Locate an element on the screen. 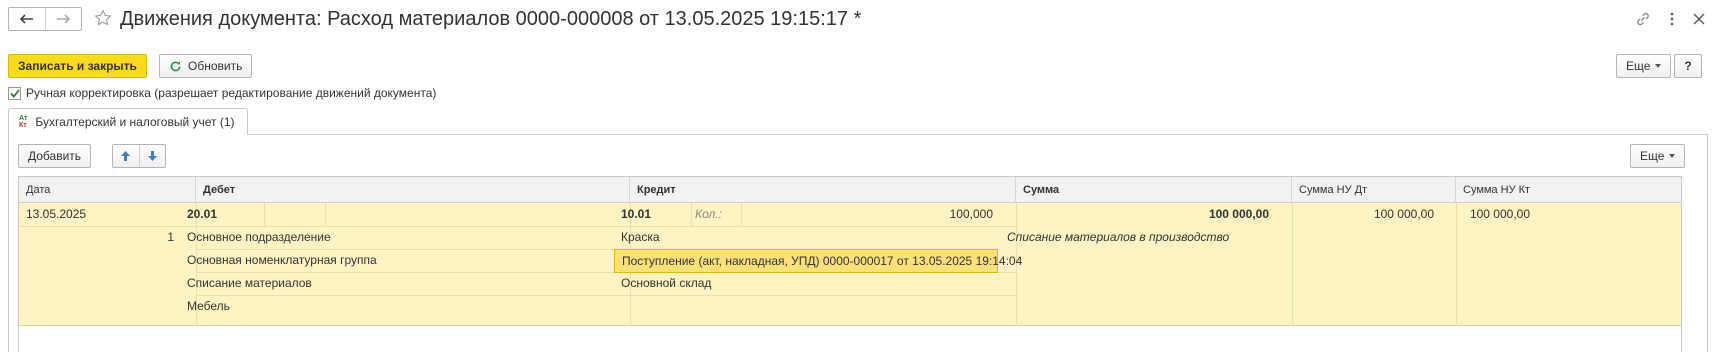 The image size is (1716, 352). tab-accounting: Ат Кт Бухгалтерский и налоговый учет (1) is located at coordinates (128, 121).